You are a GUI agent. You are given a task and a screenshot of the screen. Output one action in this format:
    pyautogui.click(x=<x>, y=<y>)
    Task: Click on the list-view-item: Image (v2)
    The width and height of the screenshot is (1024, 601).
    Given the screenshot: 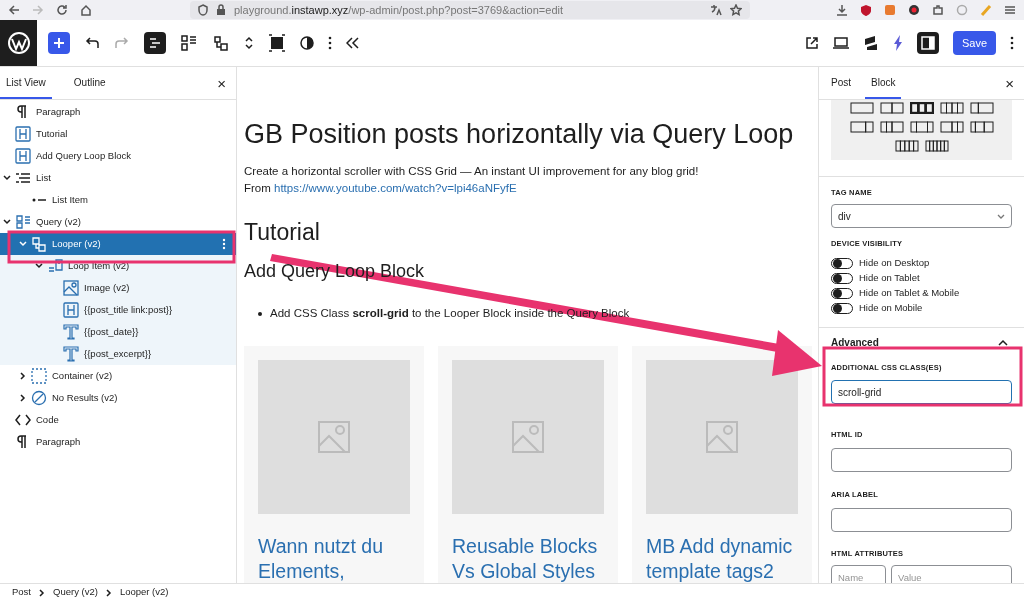 What is the action you would take?
    pyautogui.click(x=118, y=288)
    